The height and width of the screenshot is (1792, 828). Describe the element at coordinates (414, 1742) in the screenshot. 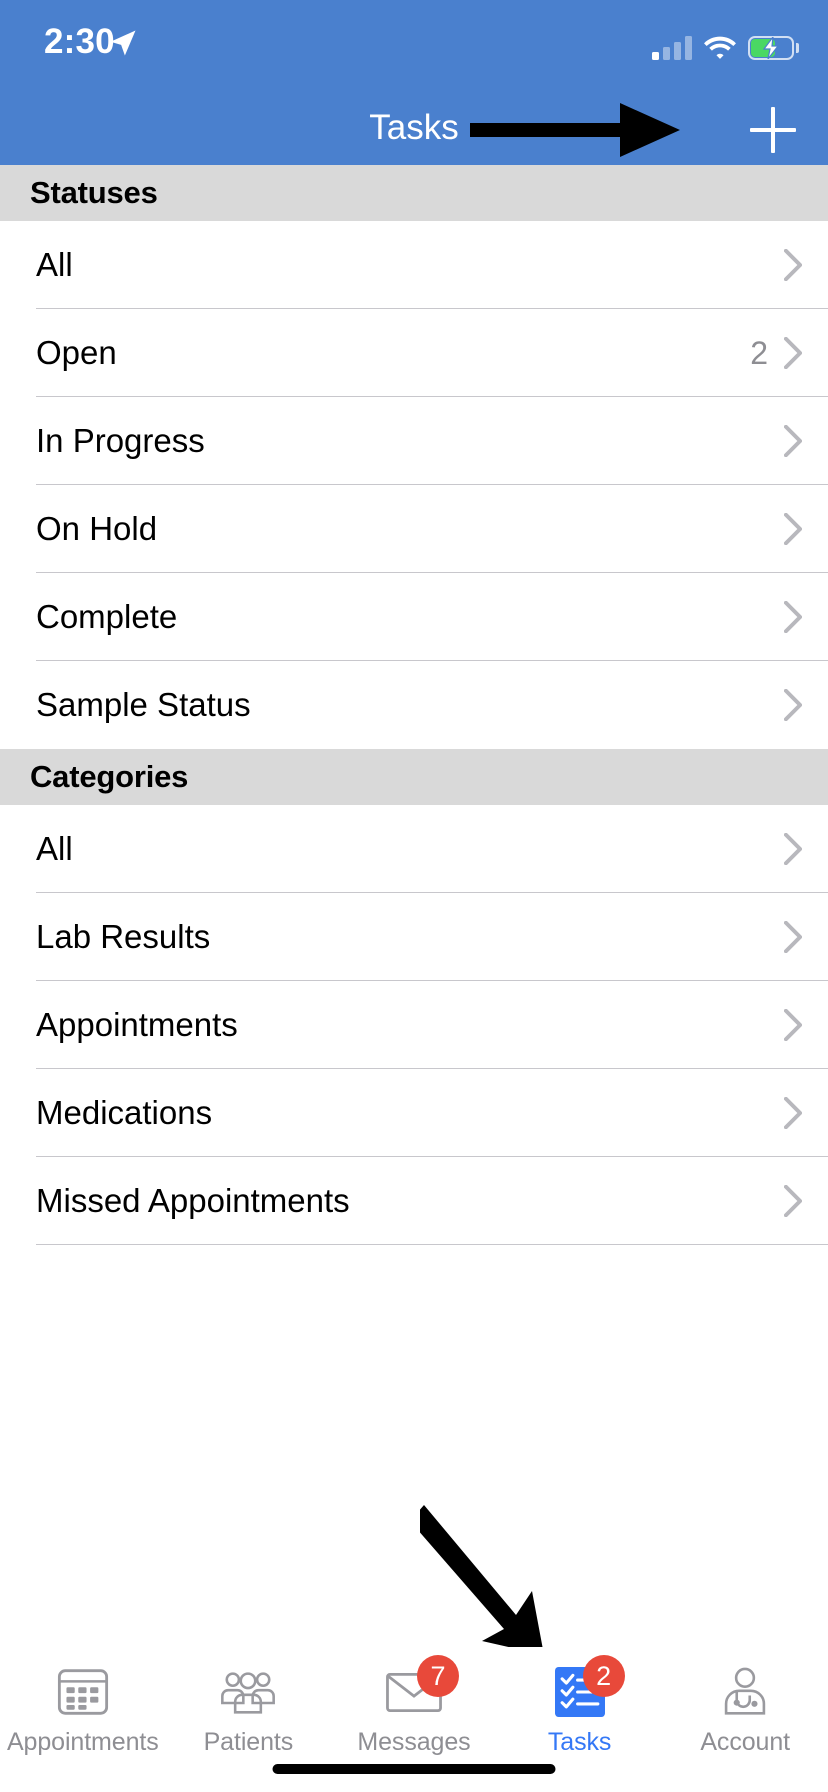

I see `tab-label: Messages` at that location.